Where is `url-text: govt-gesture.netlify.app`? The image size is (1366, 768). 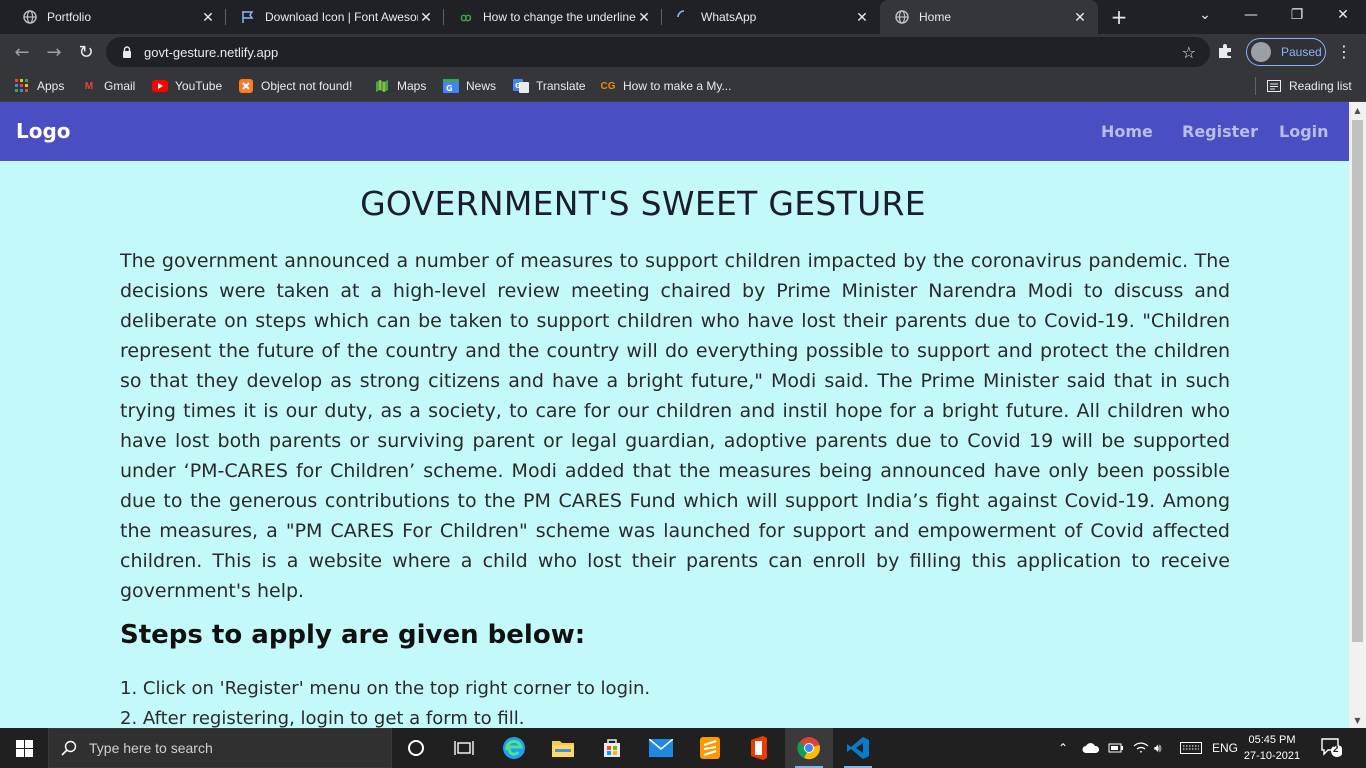
url-text: govt-gesture.netlify.app is located at coordinates (211, 52).